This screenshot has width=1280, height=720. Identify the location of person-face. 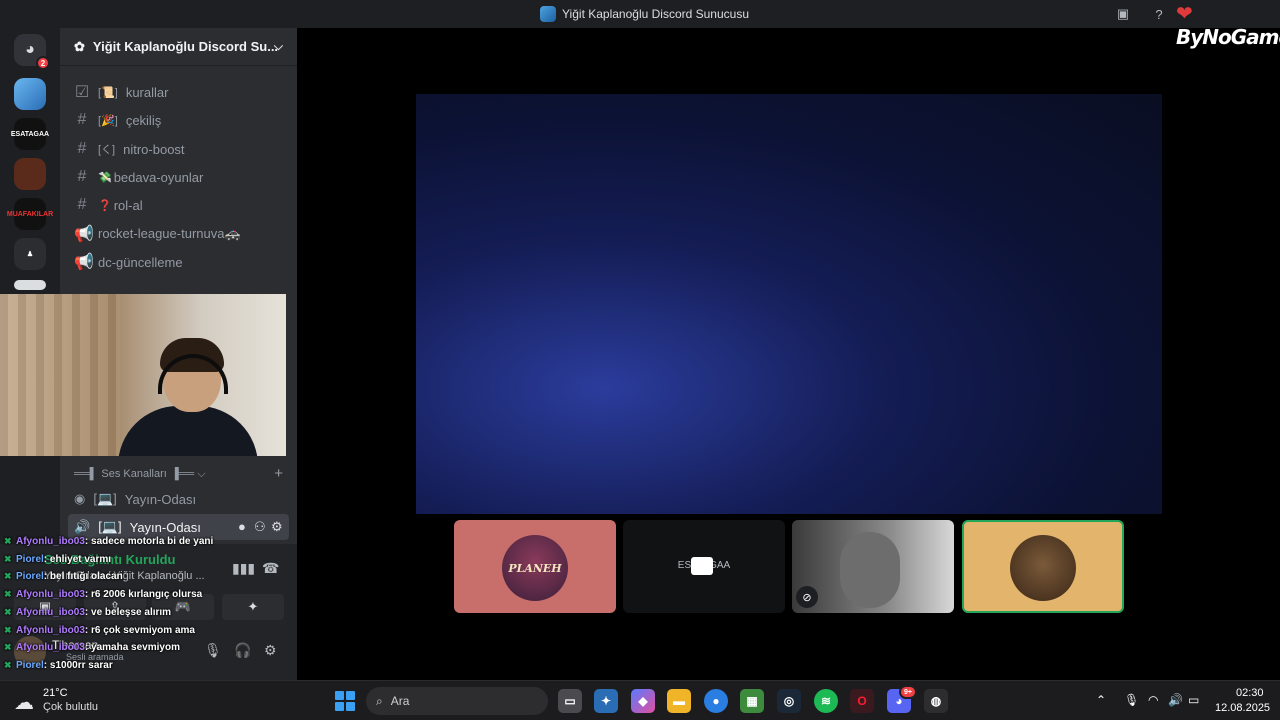
(870, 570).